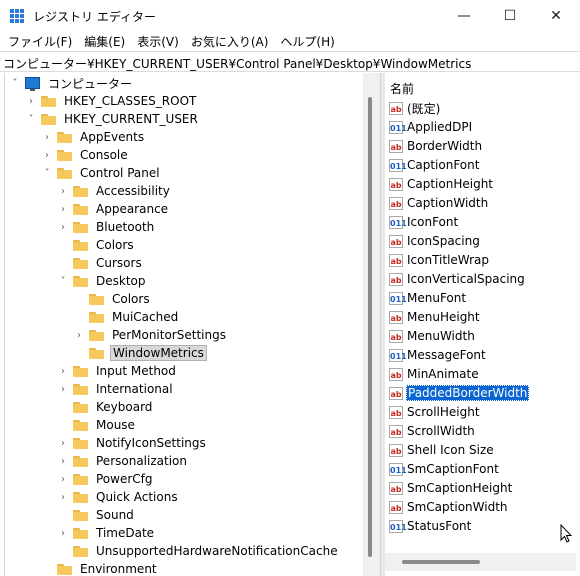 The width and height of the screenshot is (580, 576). I want to click on tree-node-label: Cursors, so click(119, 263).